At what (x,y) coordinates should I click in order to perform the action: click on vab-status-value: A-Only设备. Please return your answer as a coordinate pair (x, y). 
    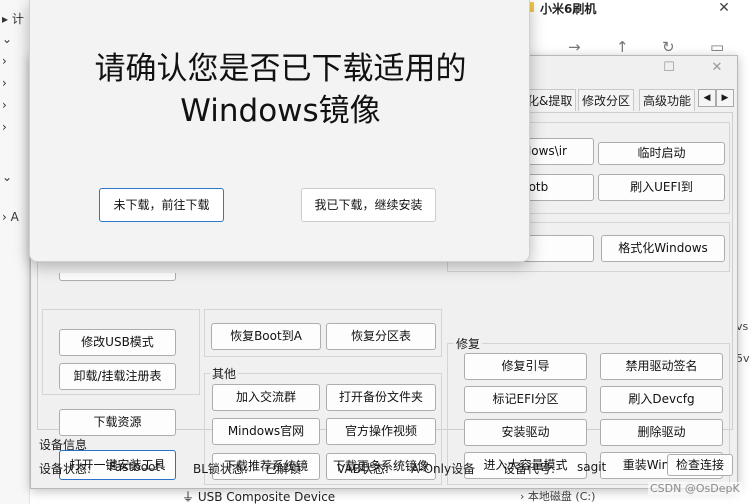
    Looking at the image, I should click on (443, 469).